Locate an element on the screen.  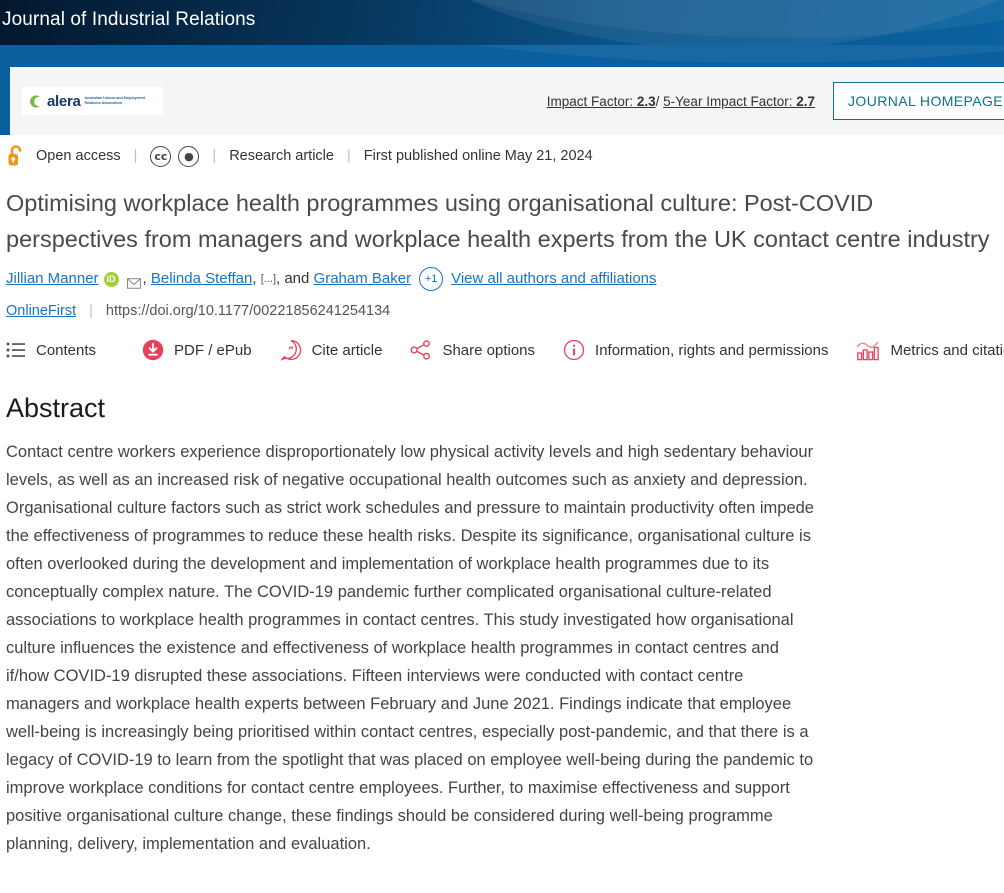
quote-bubble-icon: ” is located at coordinates (290, 350).